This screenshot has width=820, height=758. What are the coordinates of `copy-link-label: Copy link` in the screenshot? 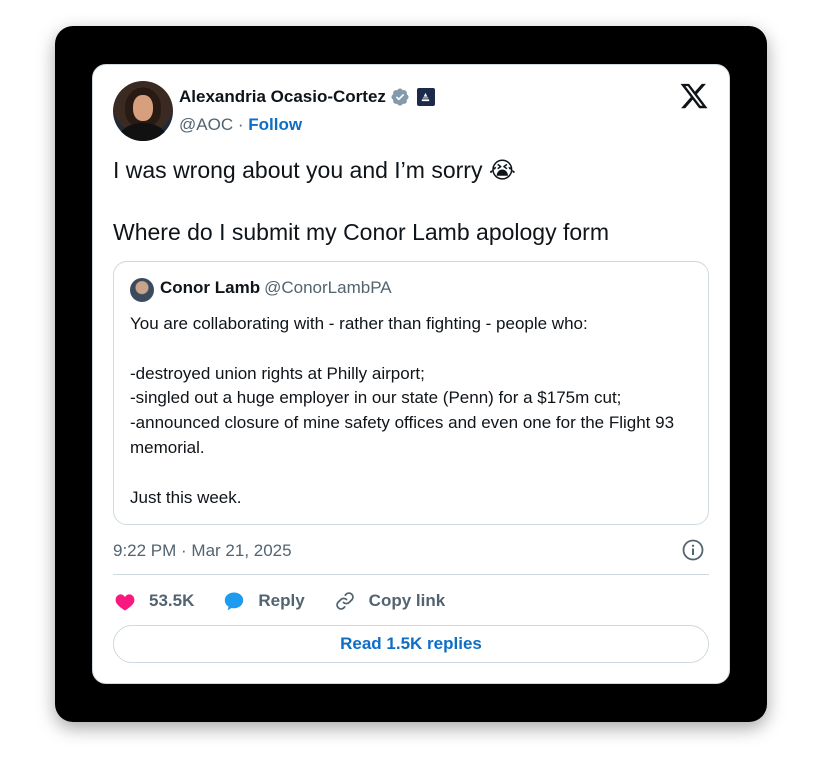 It's located at (407, 600).